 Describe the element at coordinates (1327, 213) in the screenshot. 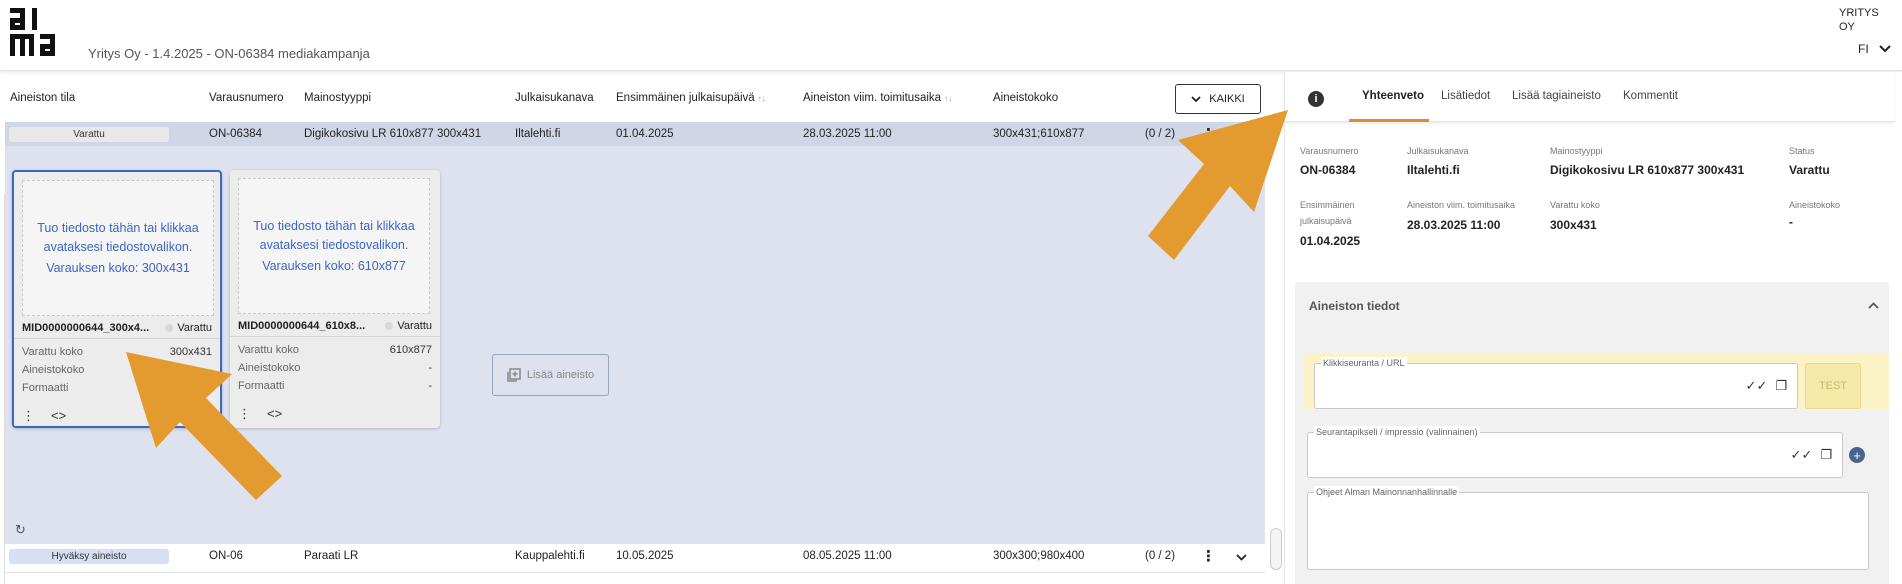

I see `summary-first-date-label: Ensimmäinen julkaisupäivä` at that location.